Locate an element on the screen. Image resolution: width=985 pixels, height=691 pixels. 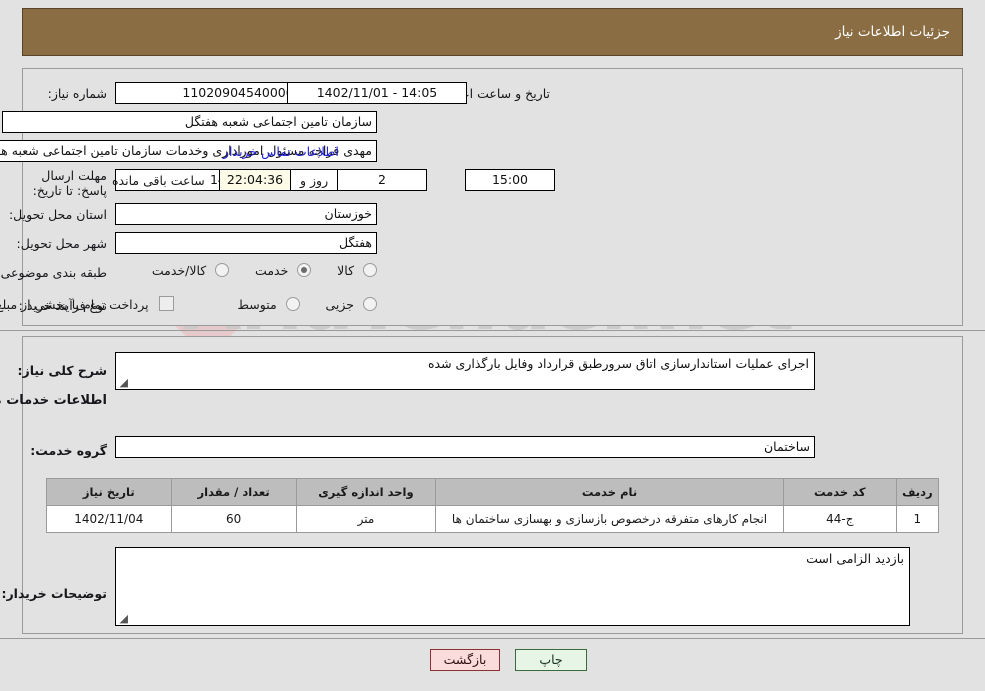
process-option-jozii-label: جزیی is located at coordinates (340, 304).